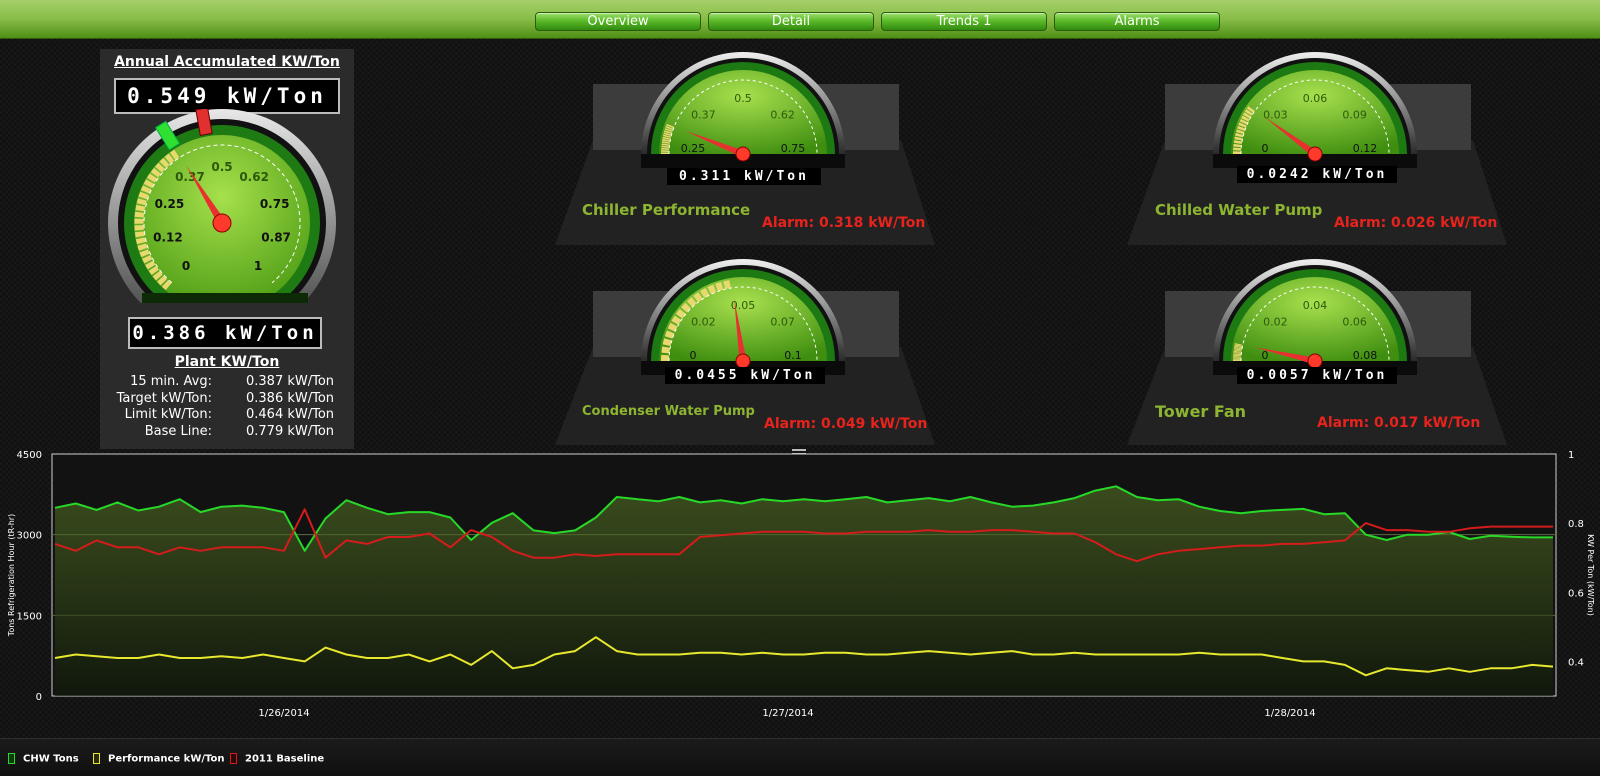 The height and width of the screenshot is (776, 1600). I want to click on gauge-tick-label: 0.07, so click(782, 321).